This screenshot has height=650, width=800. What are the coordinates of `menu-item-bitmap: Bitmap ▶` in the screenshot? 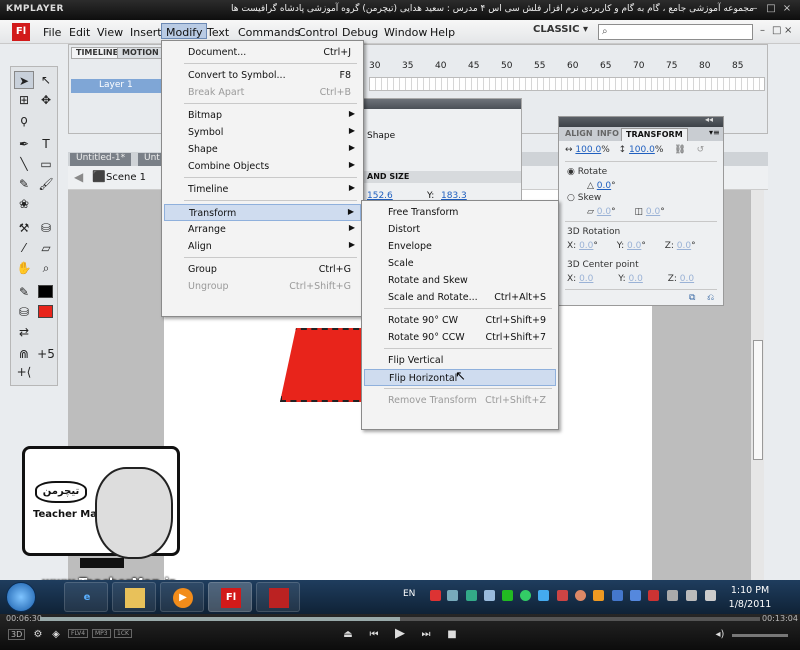 It's located at (262, 115).